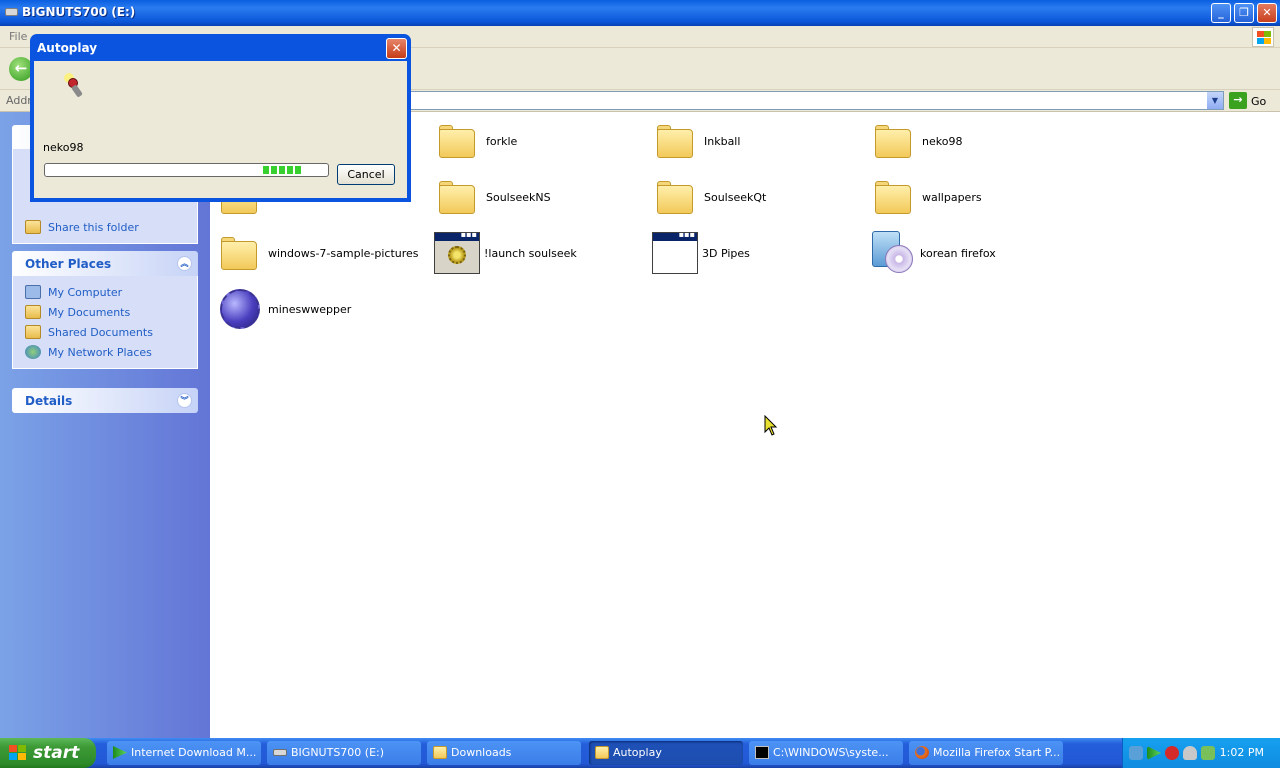  What do you see at coordinates (922, 752) in the screenshot?
I see `firefox-icon` at bounding box center [922, 752].